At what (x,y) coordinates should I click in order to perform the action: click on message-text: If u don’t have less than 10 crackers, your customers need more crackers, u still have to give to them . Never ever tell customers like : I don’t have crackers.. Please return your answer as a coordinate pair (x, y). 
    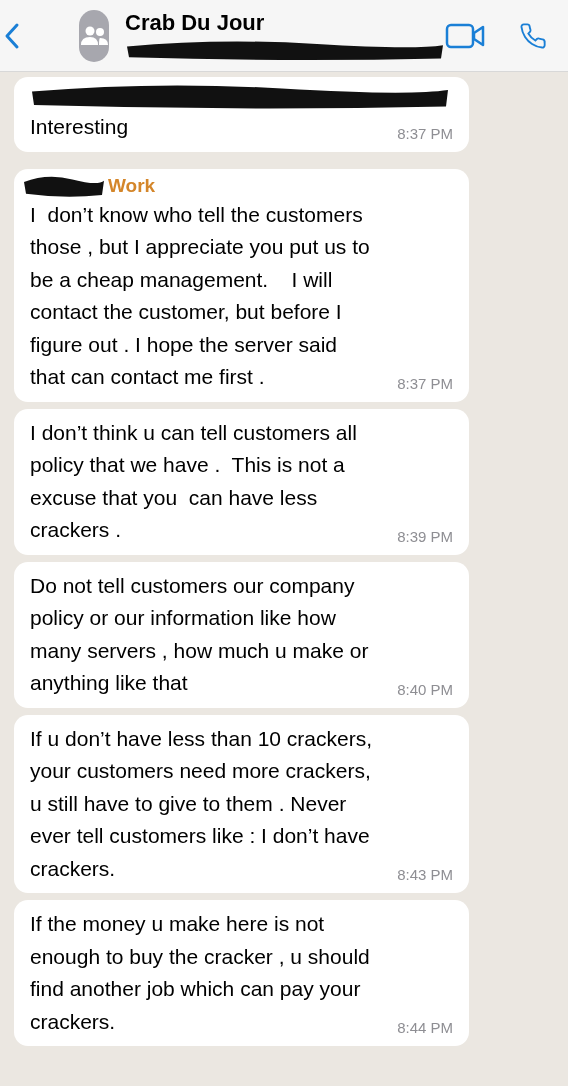
    Looking at the image, I should click on (201, 803).